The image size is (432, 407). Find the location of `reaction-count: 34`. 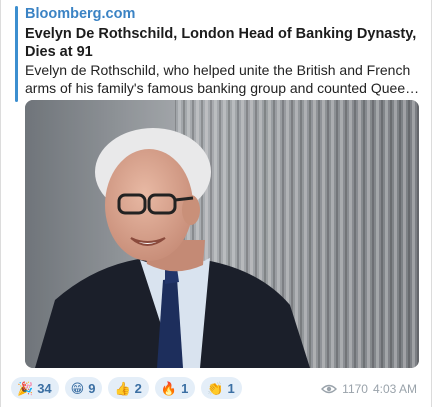

reaction-count: 34 is located at coordinates (44, 388).